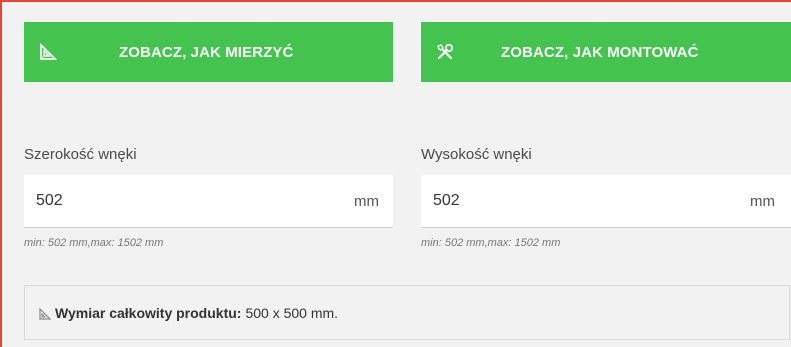  I want to click on width-range-hint: min: 502 mm,max: 1502 mm, so click(94, 243).